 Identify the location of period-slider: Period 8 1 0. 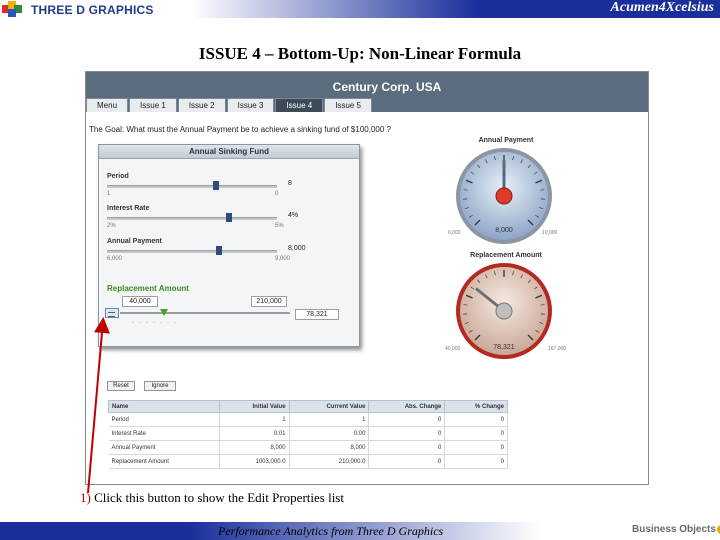
(232, 185).